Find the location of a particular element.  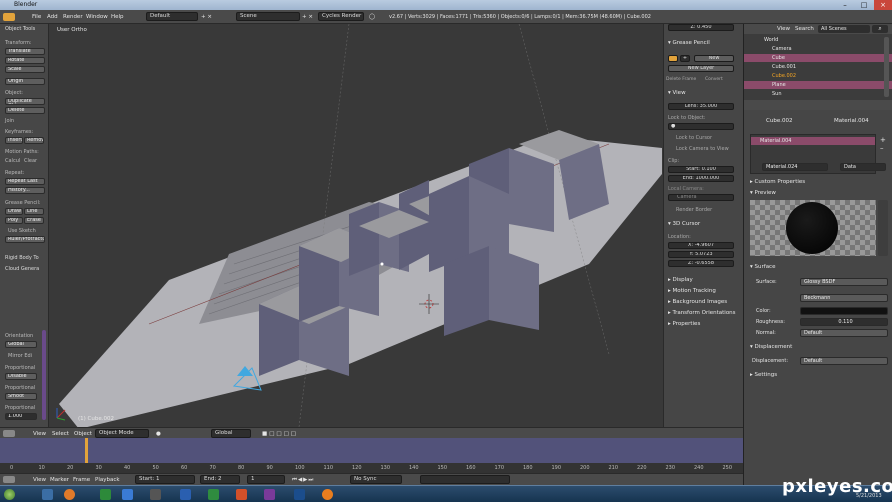

insert-keyframe-button: Insert is located at coordinates (14, 140).